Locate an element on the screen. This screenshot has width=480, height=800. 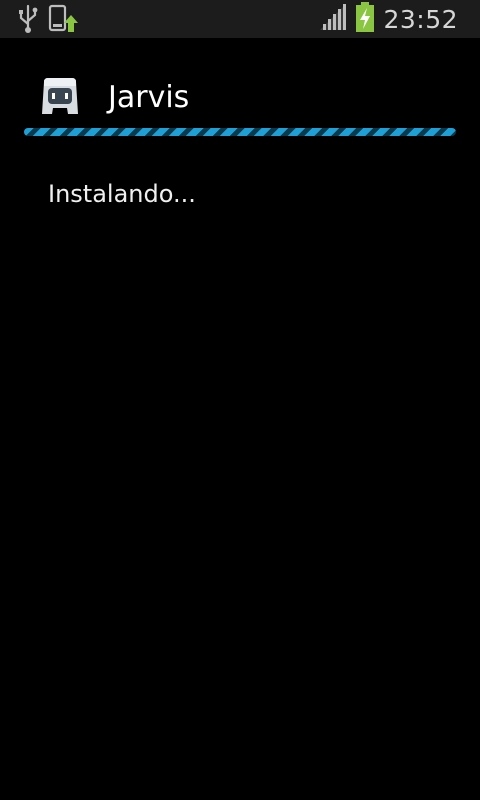
clock: 23:52 is located at coordinates (420, 19).